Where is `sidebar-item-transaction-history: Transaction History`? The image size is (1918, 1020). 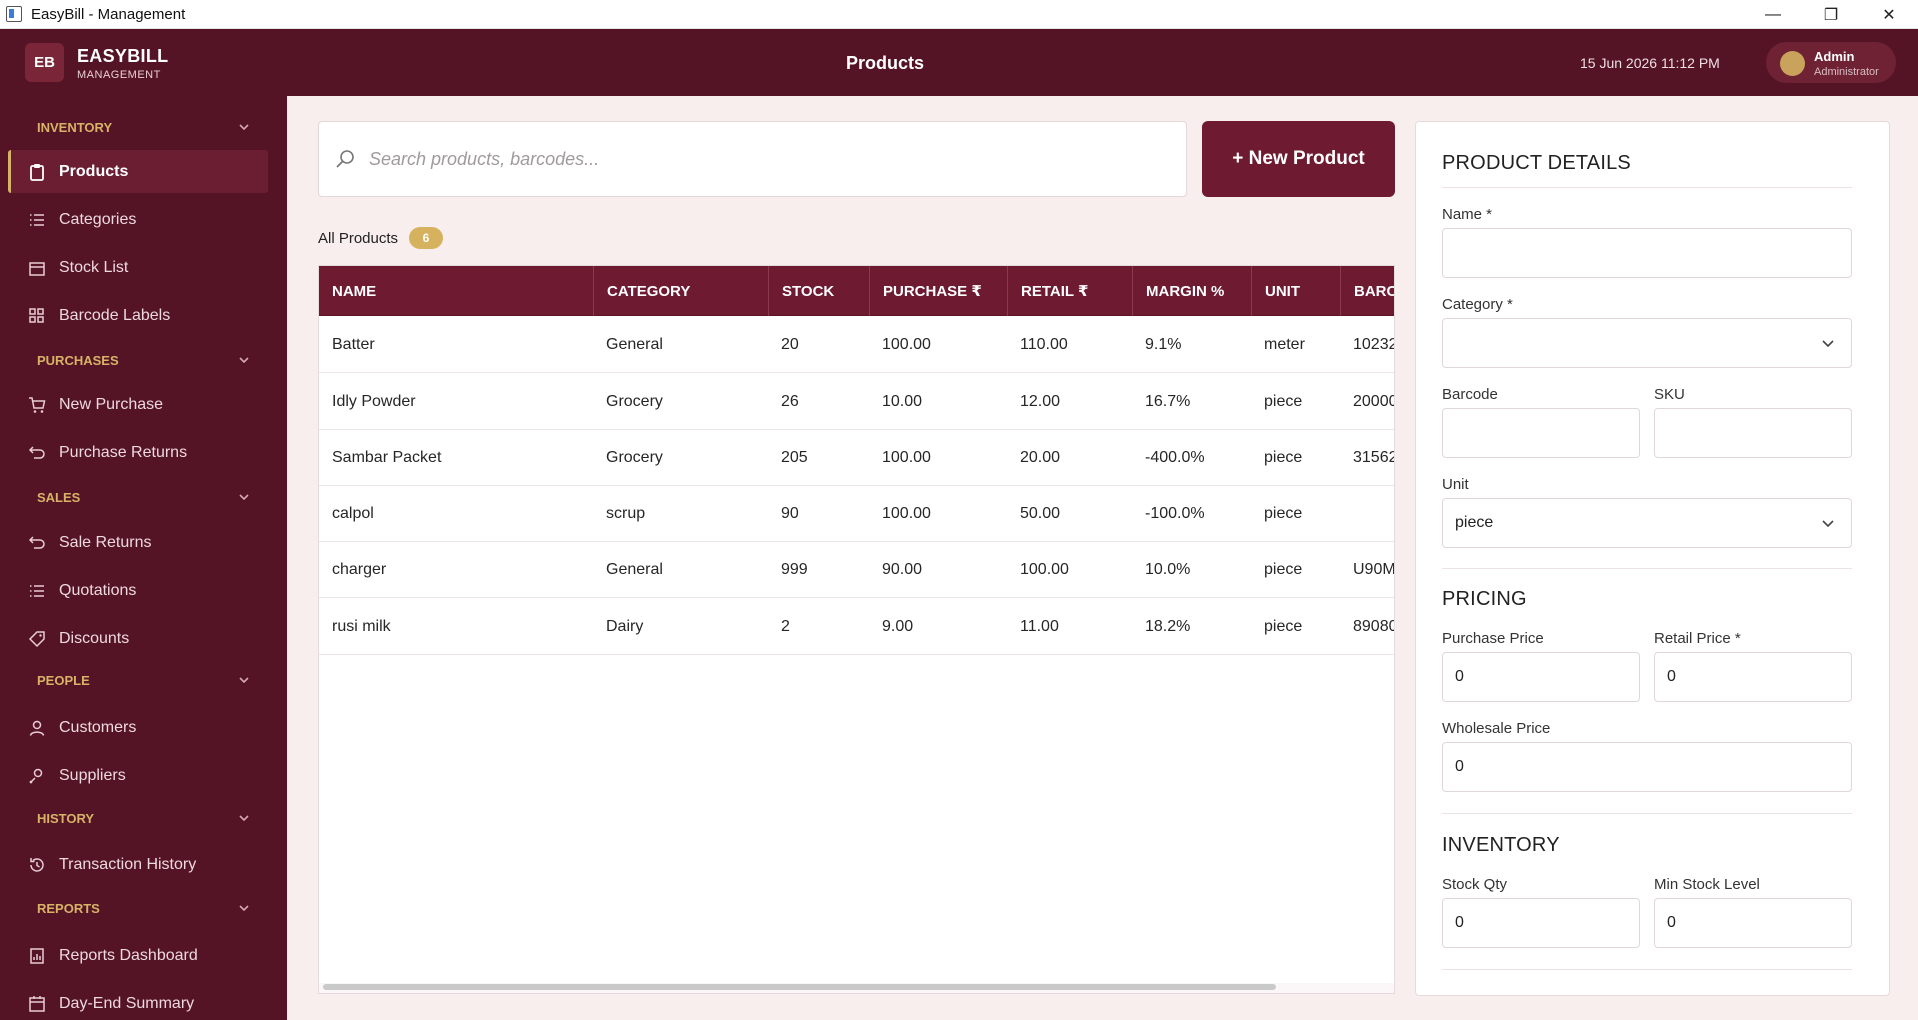
sidebar-item-transaction-history: Transaction History is located at coordinates (138, 864).